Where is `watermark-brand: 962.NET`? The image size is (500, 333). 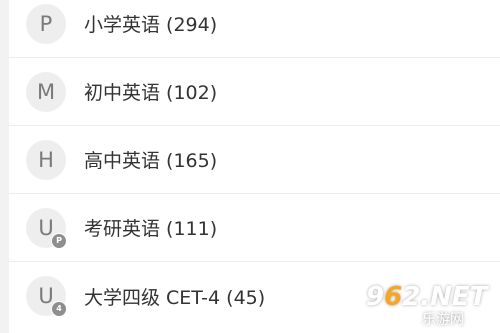 watermark-brand: 962.NET is located at coordinates (427, 297).